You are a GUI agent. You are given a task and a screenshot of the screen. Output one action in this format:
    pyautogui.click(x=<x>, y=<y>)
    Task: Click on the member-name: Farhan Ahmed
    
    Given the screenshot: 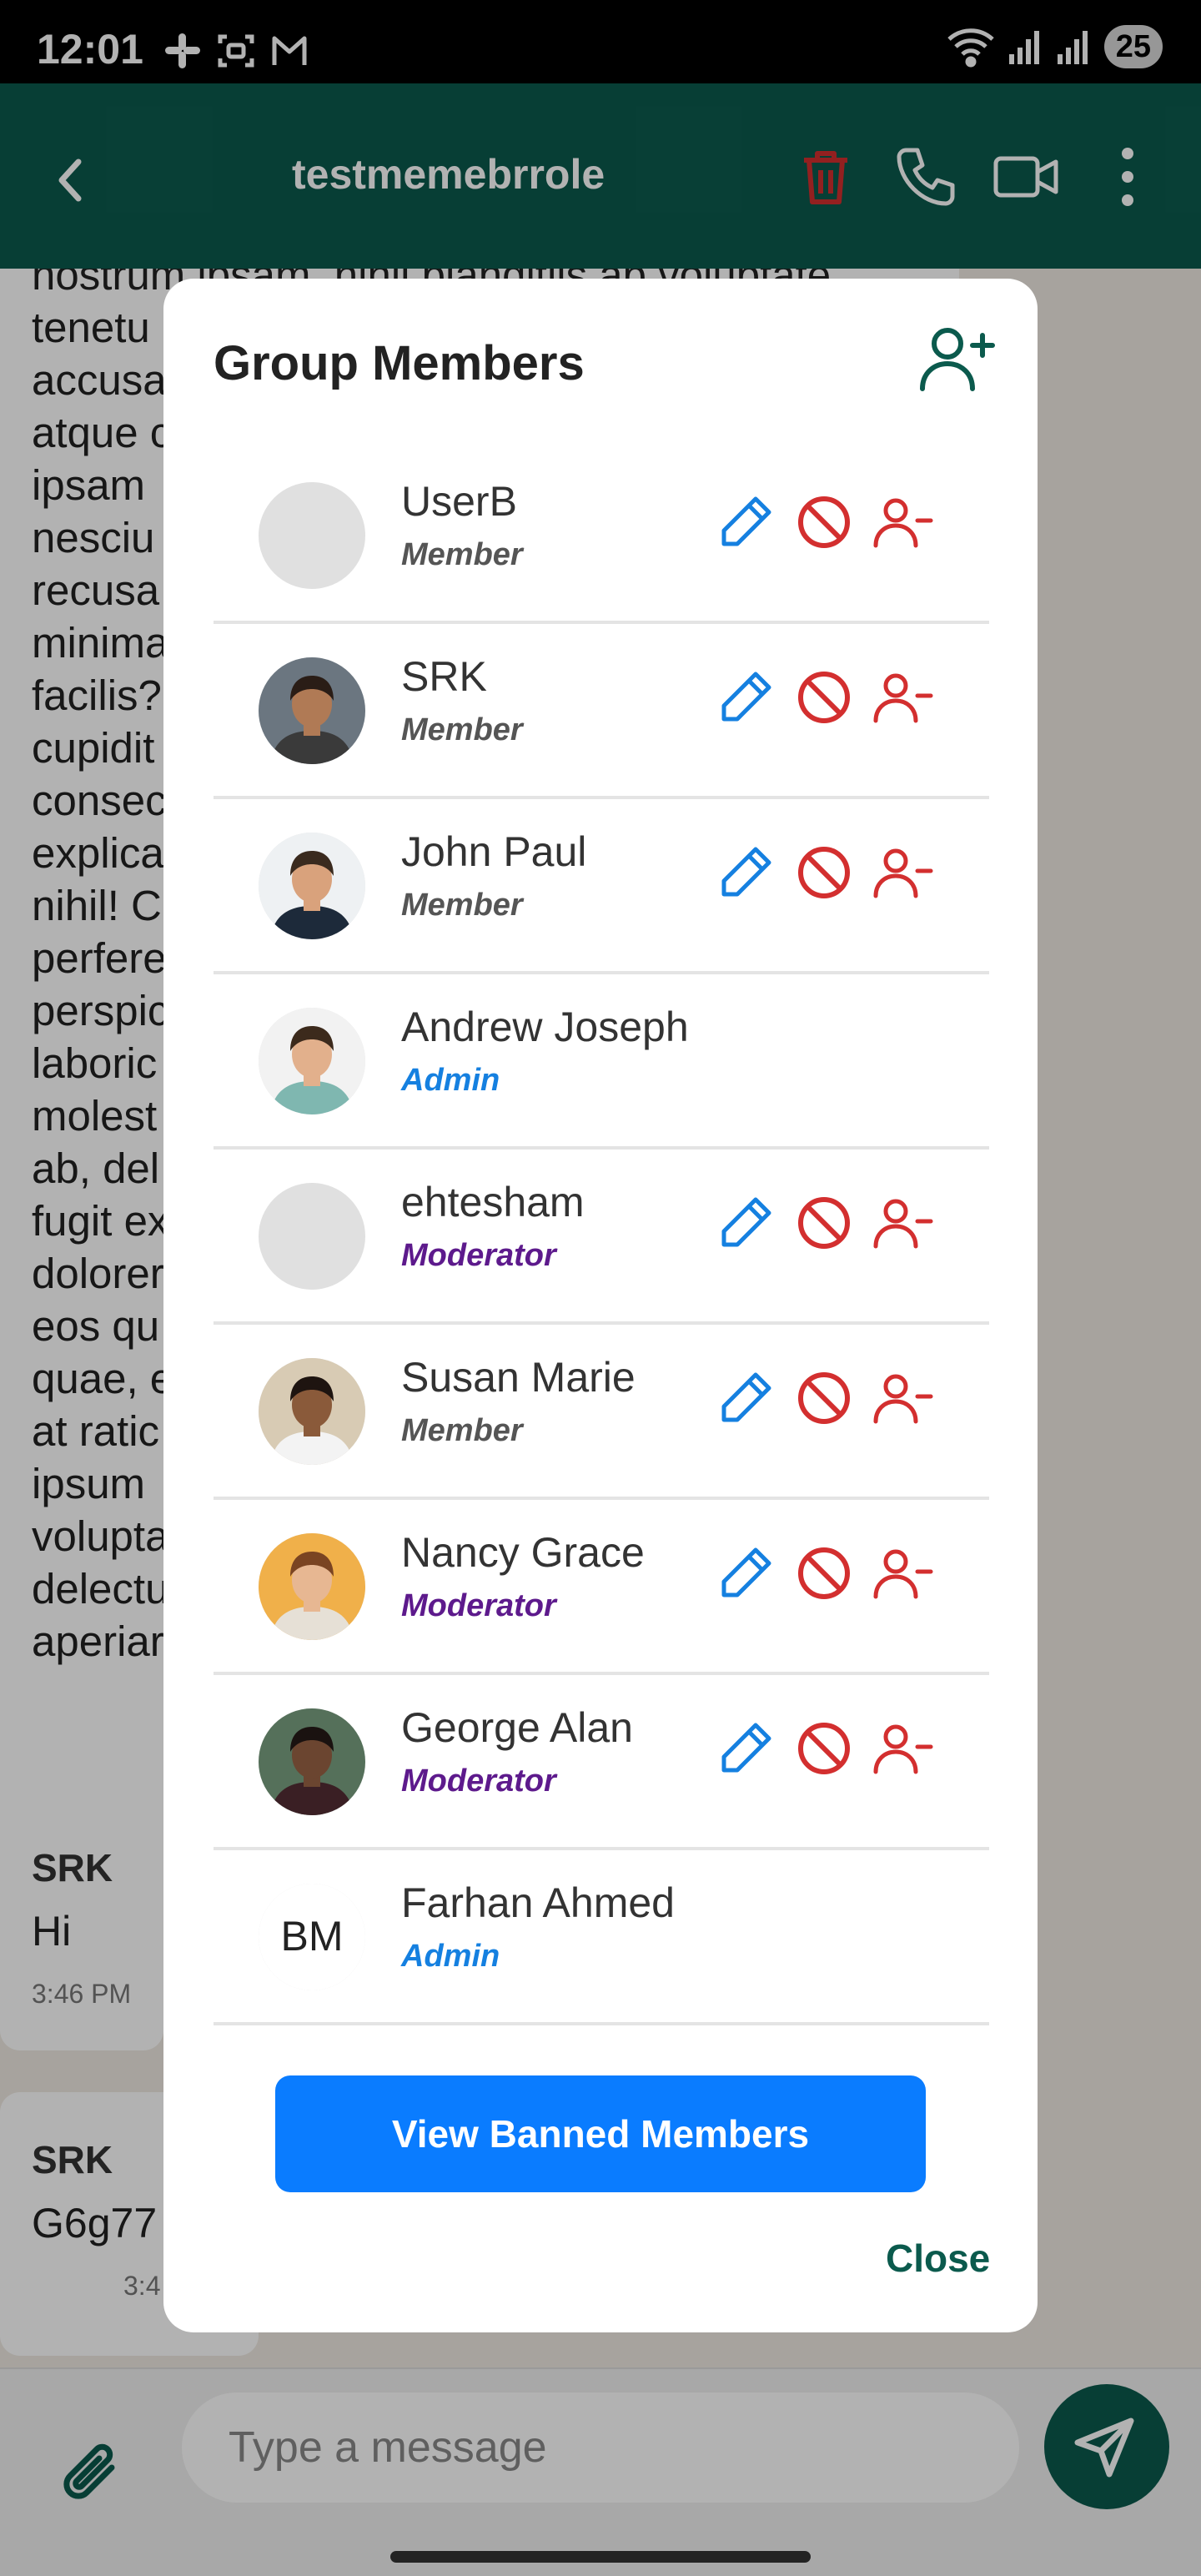 What is the action you would take?
    pyautogui.click(x=538, y=1902)
    